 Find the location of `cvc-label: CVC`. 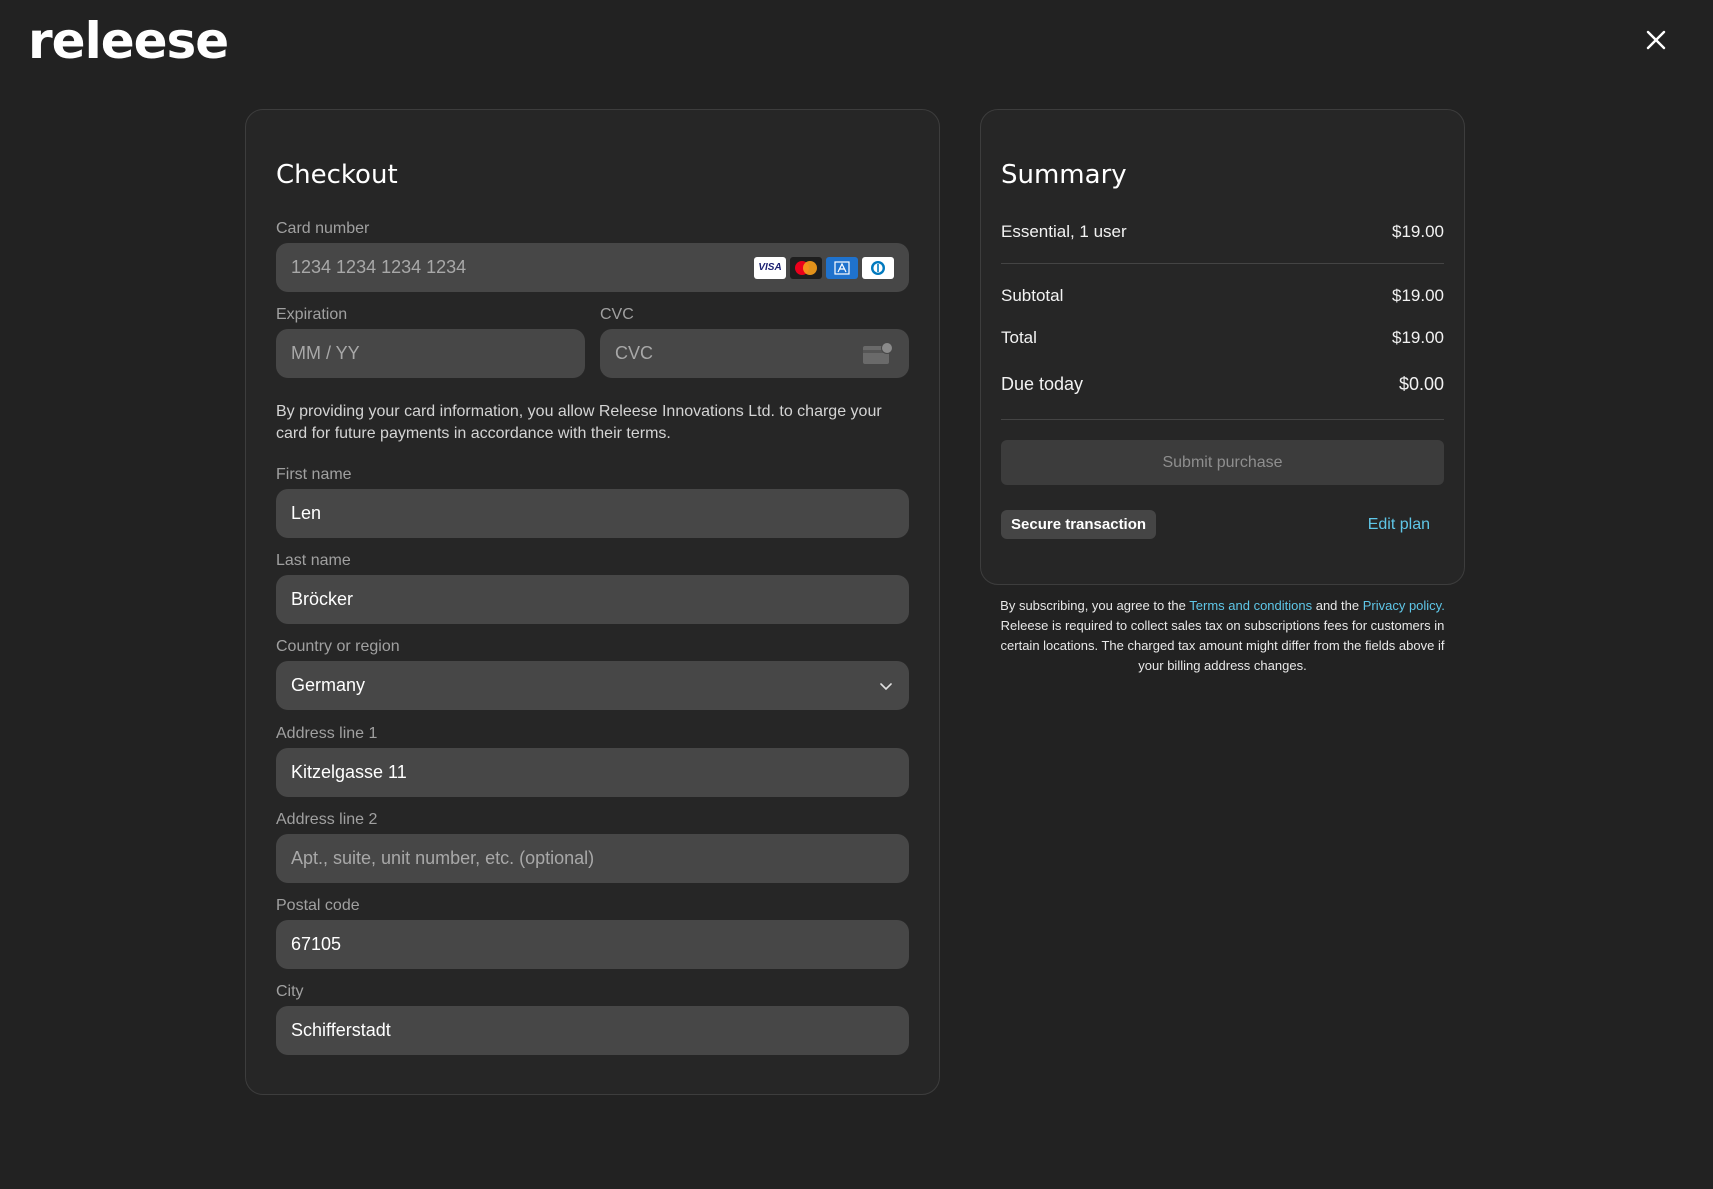

cvc-label: CVC is located at coordinates (617, 314).